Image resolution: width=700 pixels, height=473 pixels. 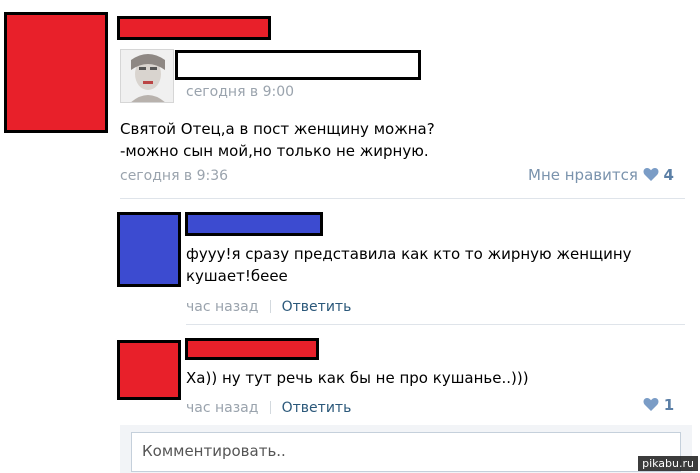 I want to click on like-label: Мне нравится, so click(x=583, y=175).